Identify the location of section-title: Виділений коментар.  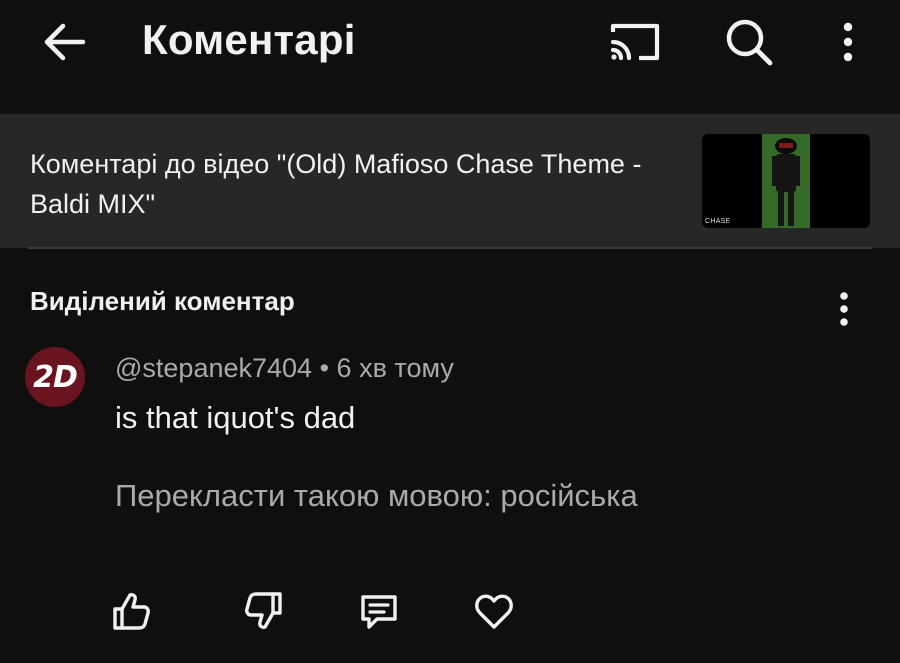
(162, 301).